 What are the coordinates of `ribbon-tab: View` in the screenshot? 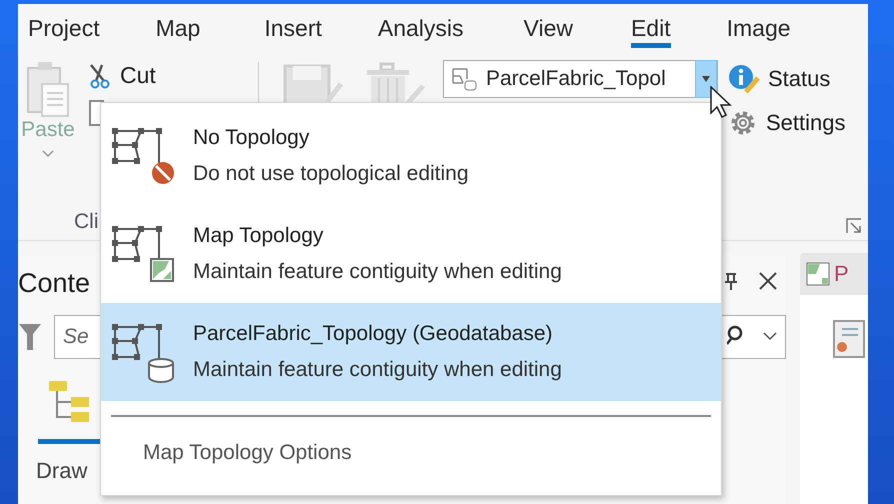 It's located at (548, 28).